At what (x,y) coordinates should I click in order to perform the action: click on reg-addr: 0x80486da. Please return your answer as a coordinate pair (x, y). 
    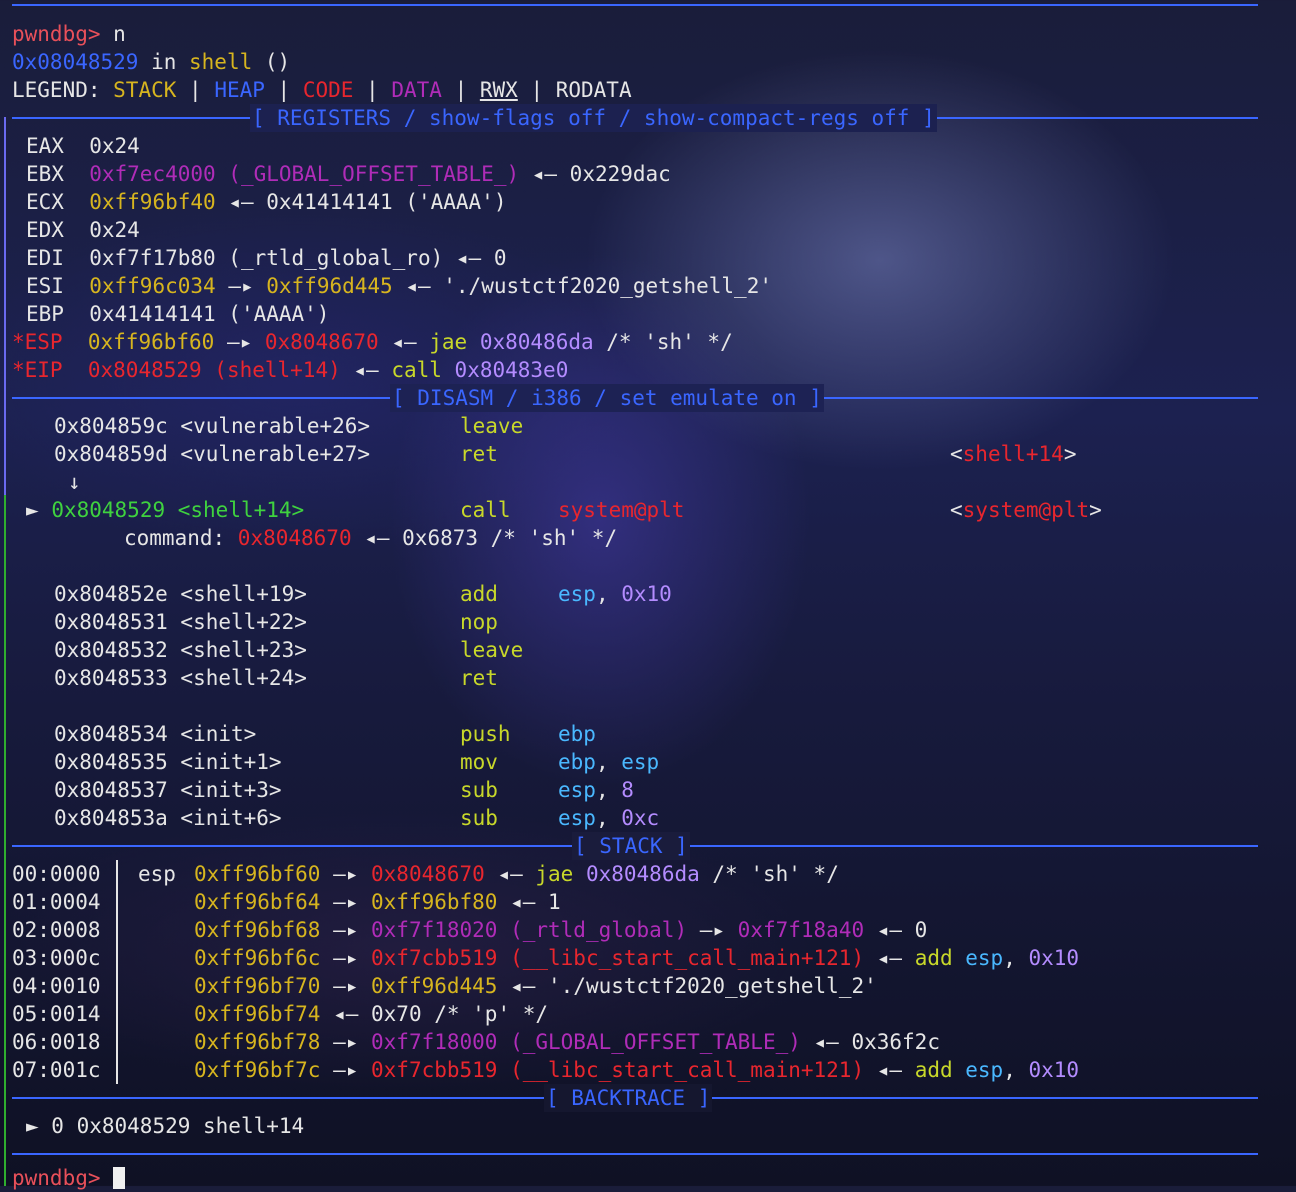
    Looking at the image, I should click on (530, 342).